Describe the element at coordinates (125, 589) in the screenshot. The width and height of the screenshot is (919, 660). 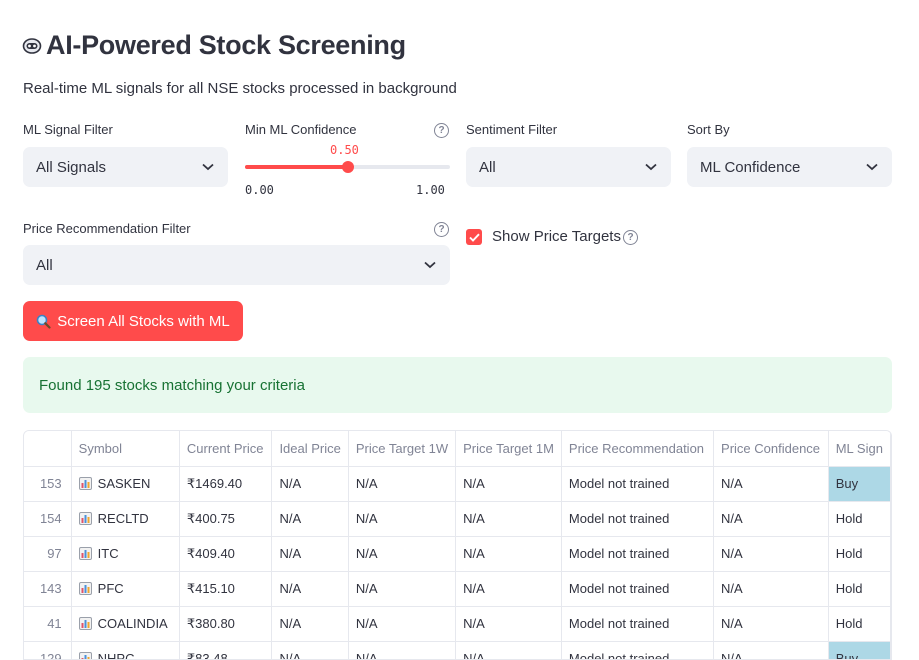
I see `symbol-cell: PFC` at that location.